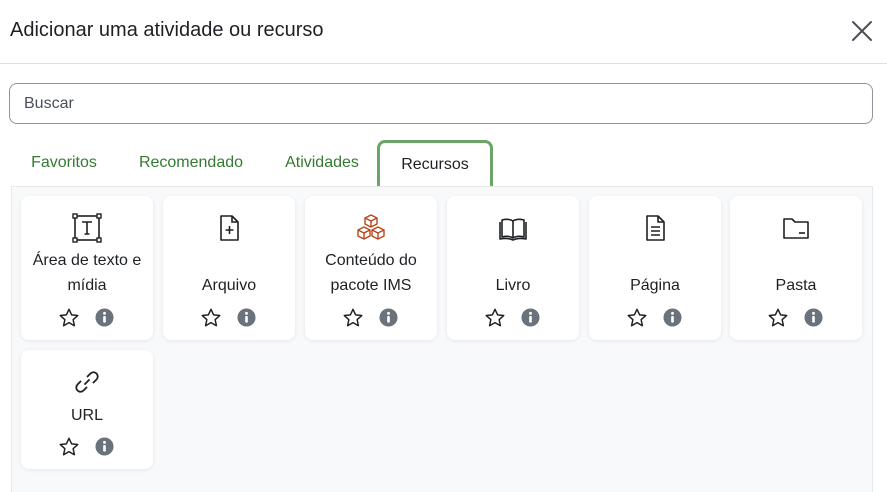 The width and height of the screenshot is (887, 492). What do you see at coordinates (796, 268) in the screenshot?
I see `resource-card-pasta: Pasta` at bounding box center [796, 268].